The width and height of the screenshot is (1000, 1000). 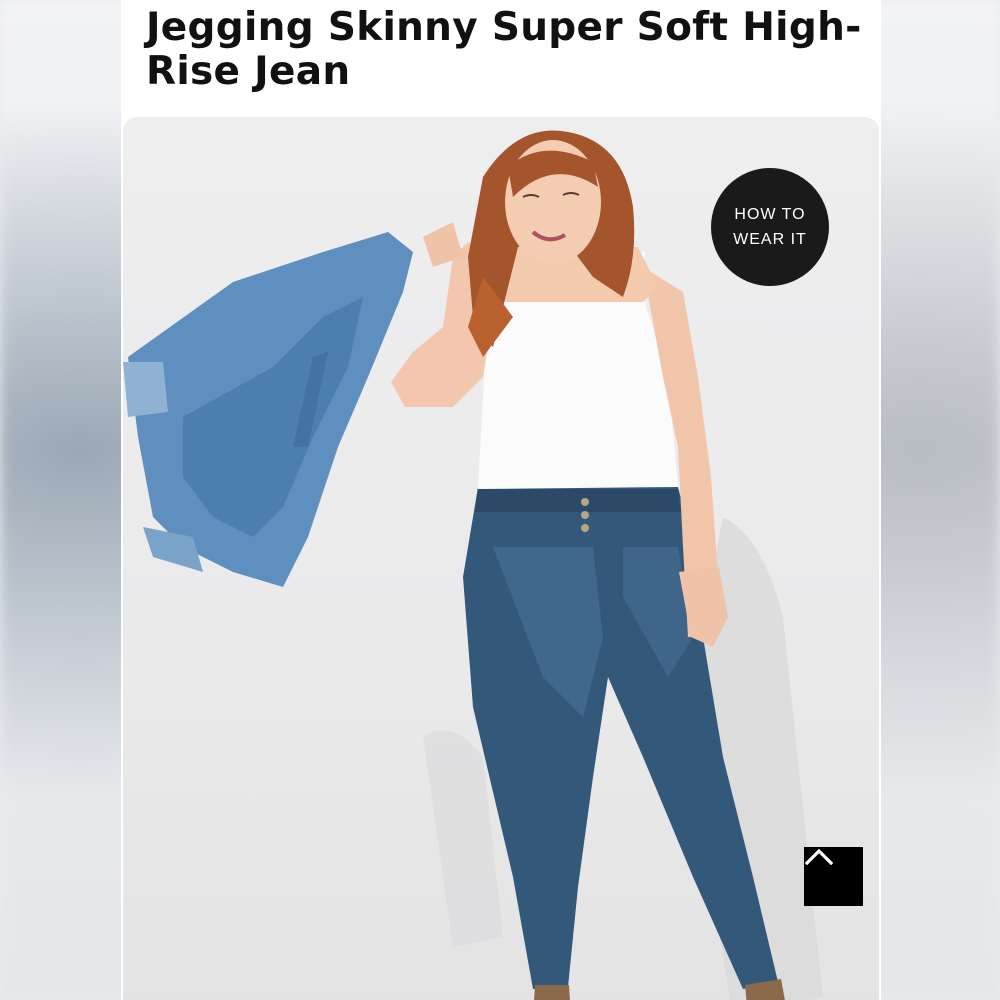 I want to click on product-title: Jegging Skinny Super Soft High-Rise Jean, so click(x=504, y=49).